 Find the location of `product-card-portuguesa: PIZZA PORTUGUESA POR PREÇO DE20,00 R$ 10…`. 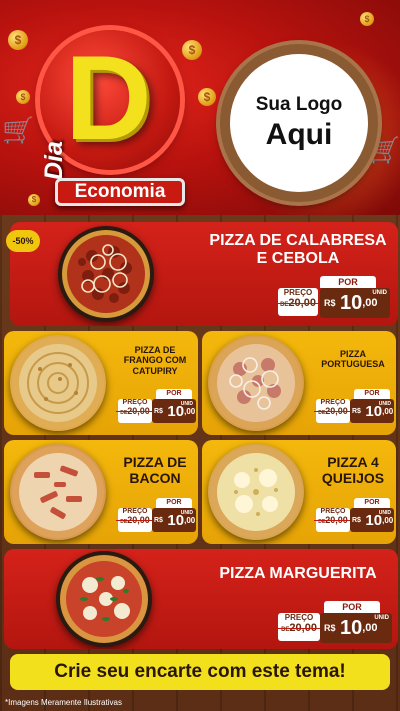

product-card-portuguesa: PIZZA PORTUGUESA POR PREÇO DE20,00 R$ 10… is located at coordinates (299, 383).